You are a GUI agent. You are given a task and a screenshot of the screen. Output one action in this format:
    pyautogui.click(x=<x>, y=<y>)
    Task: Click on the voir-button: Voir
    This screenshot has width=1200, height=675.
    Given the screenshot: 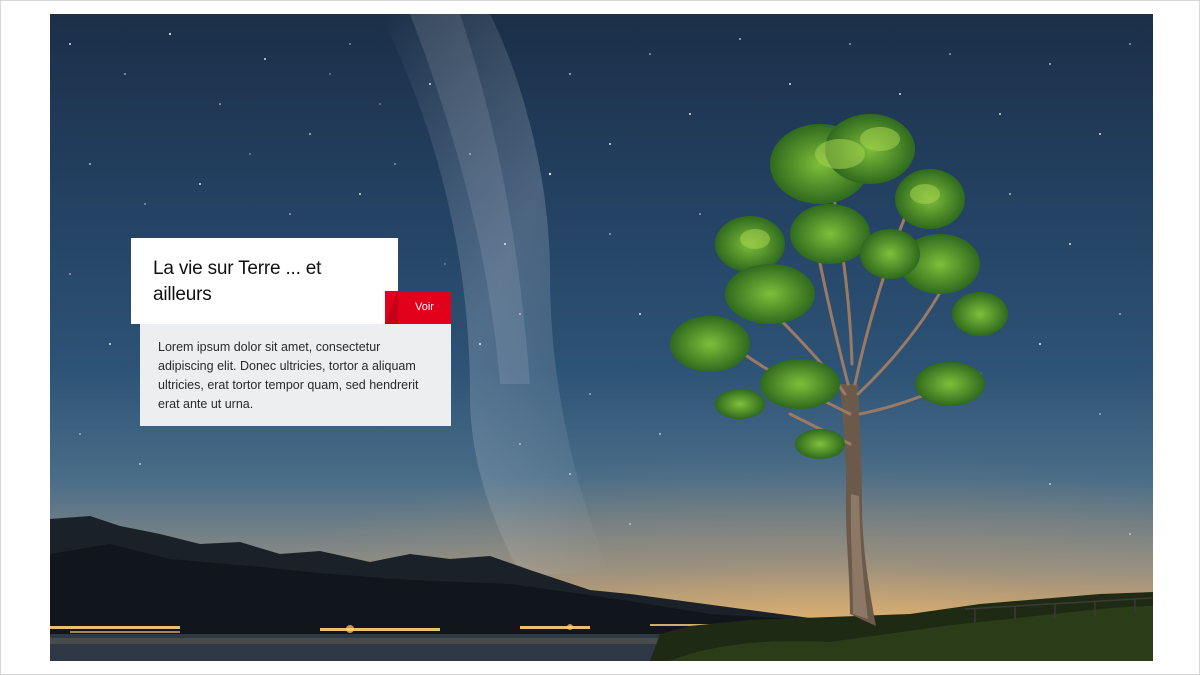 What is the action you would take?
    pyautogui.click(x=418, y=307)
    